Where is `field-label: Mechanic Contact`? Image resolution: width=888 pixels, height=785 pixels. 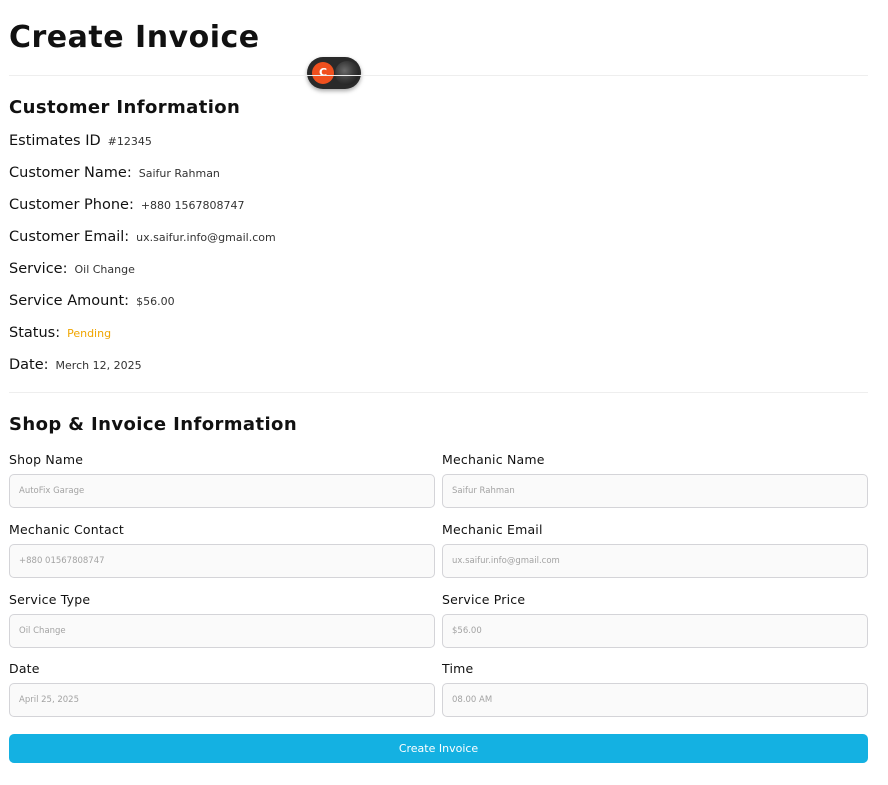
field-label: Mechanic Contact is located at coordinates (67, 529).